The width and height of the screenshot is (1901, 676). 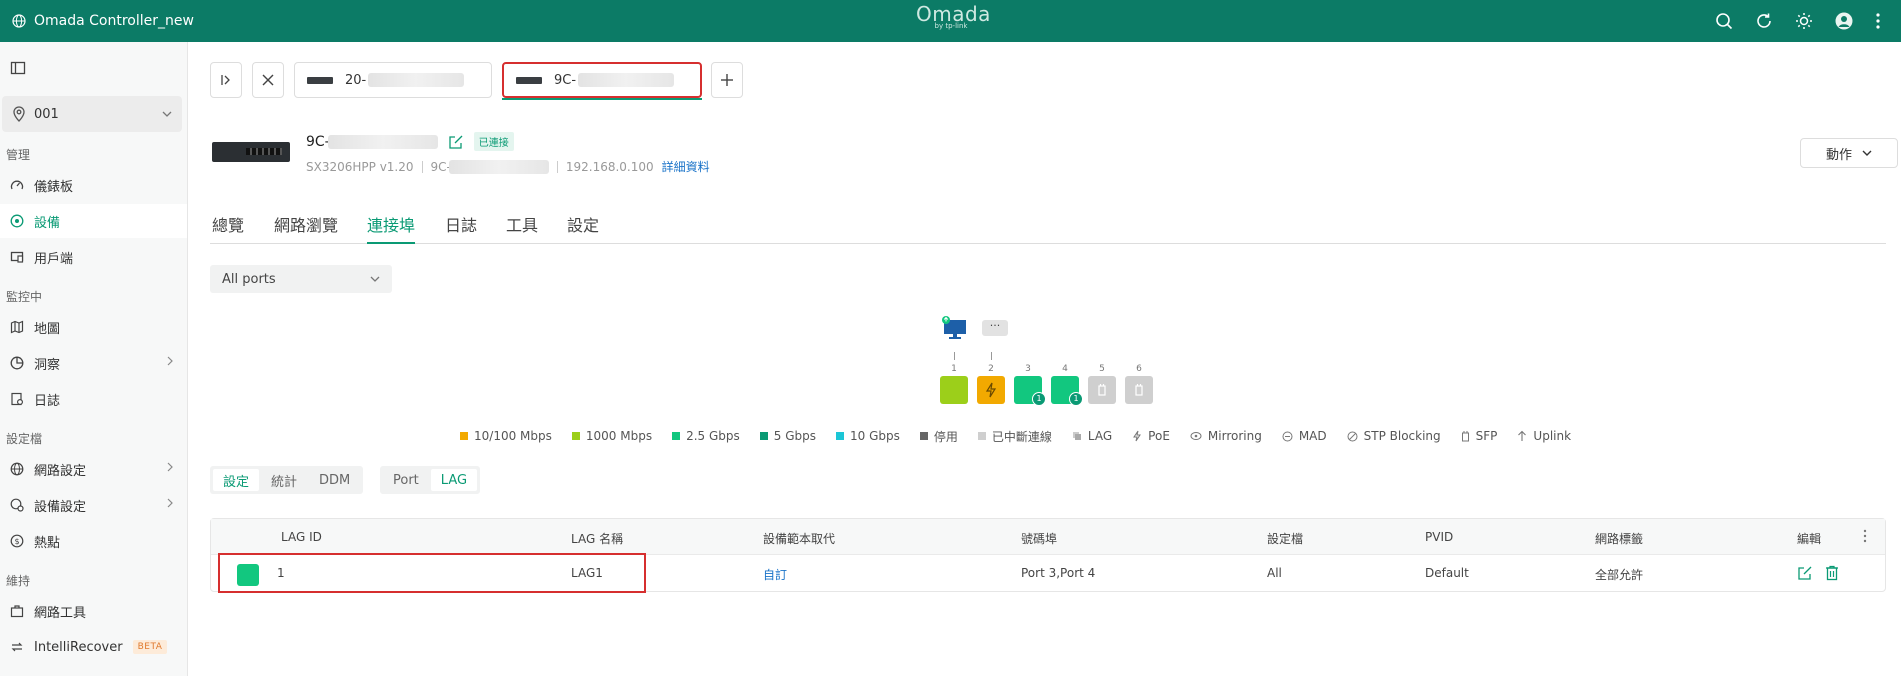 I want to click on port-number-4: 4, so click(x=1065, y=369).